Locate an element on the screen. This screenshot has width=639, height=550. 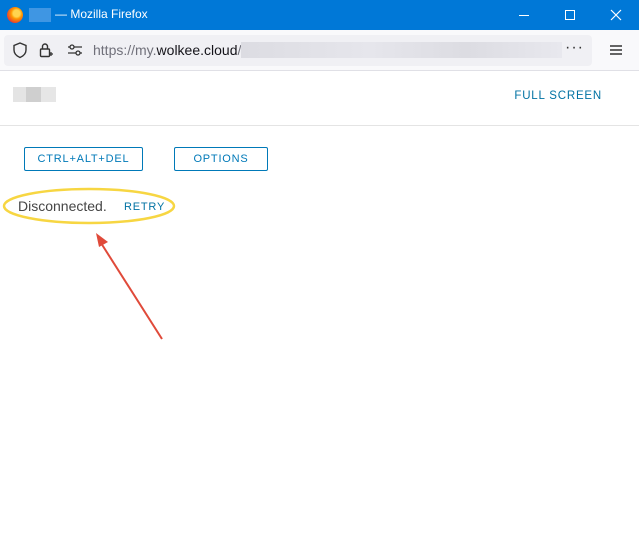
full-screen-button: FULL SCREEN is located at coordinates (558, 96).